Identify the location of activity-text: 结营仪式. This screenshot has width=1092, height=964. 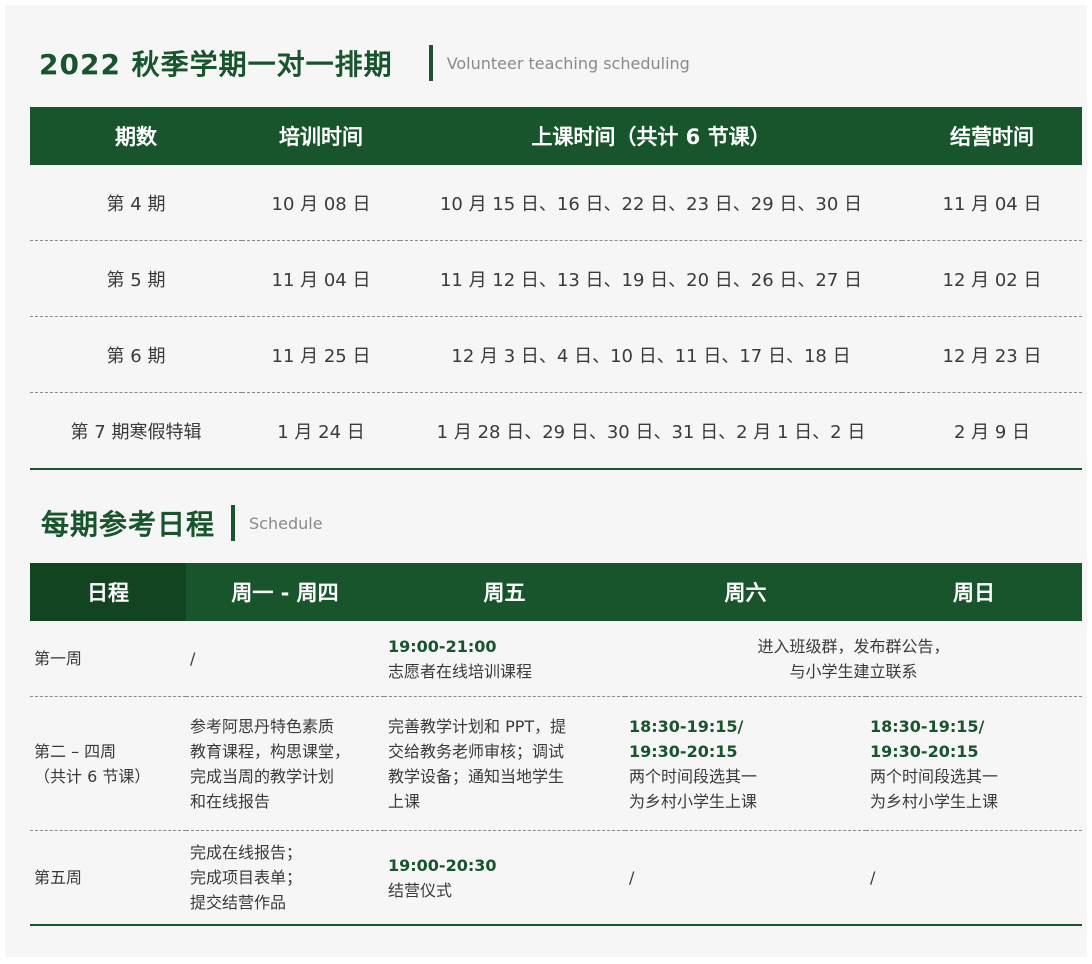
(420, 890).